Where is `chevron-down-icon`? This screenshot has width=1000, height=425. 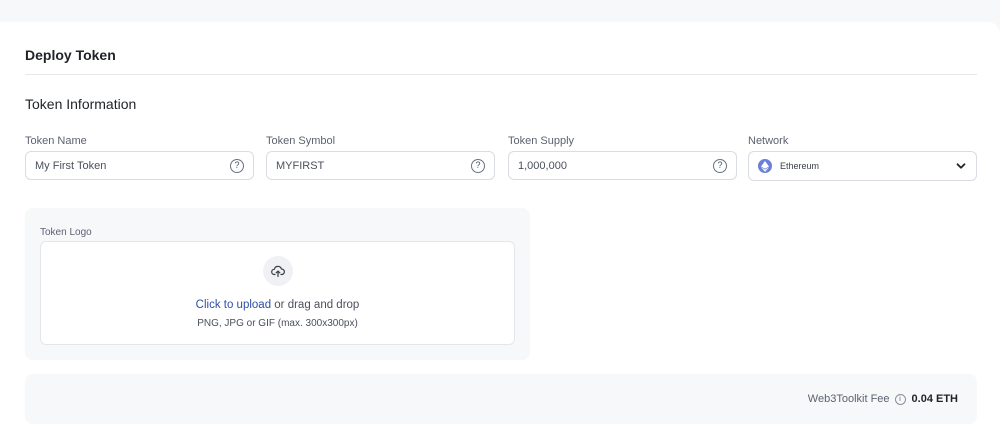
chevron-down-icon is located at coordinates (961, 166).